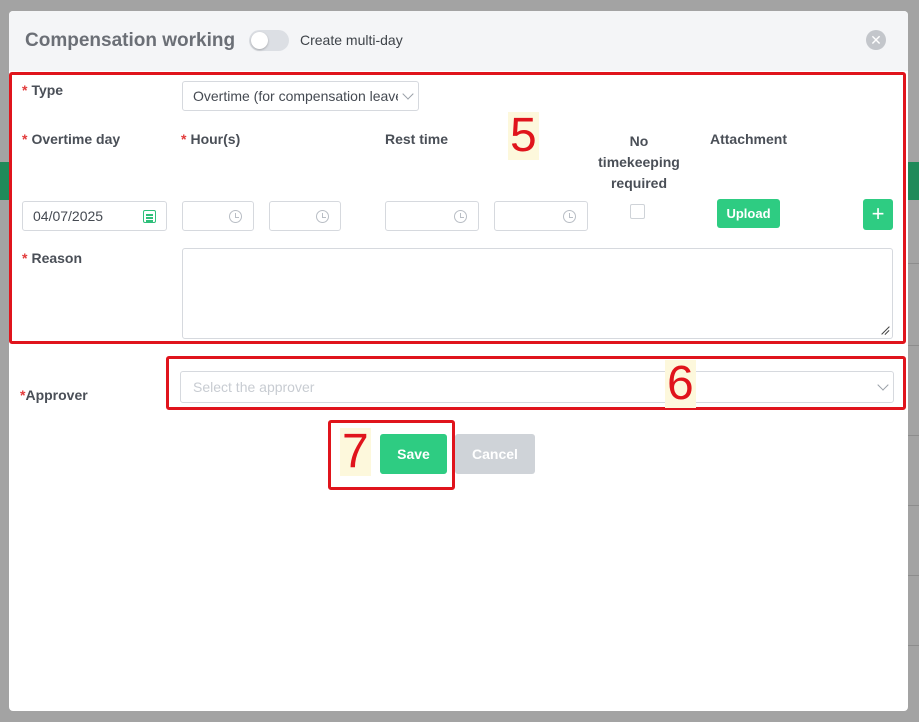 The width and height of the screenshot is (919, 722). I want to click on cancel-button: Cancel, so click(495, 454).